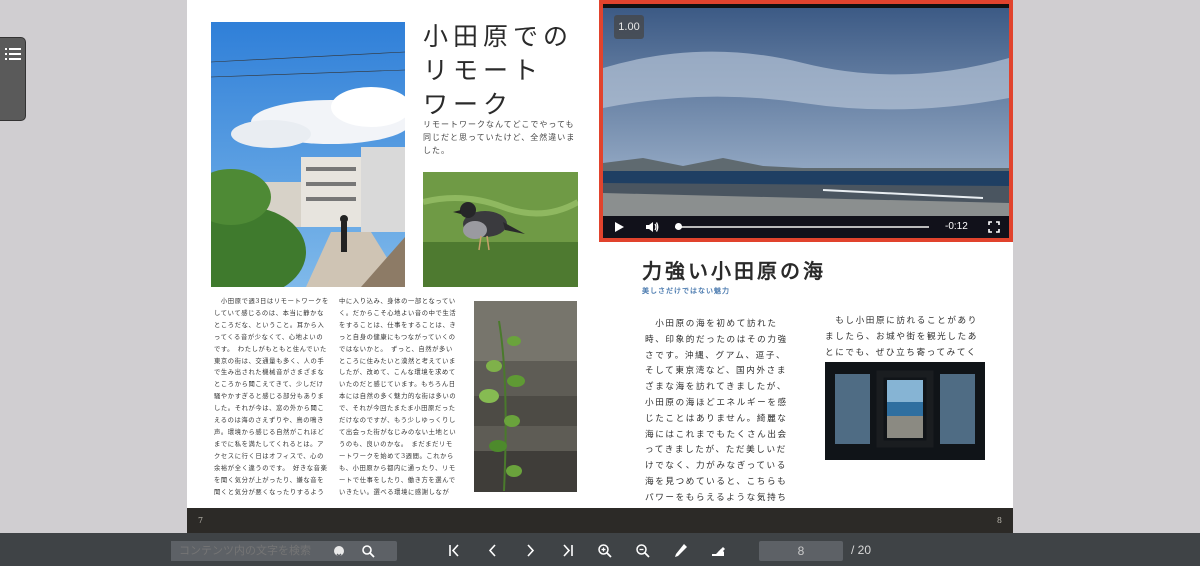 The image size is (1200, 566). Describe the element at coordinates (13, 79) in the screenshot. I see `toc-menu-button` at that location.